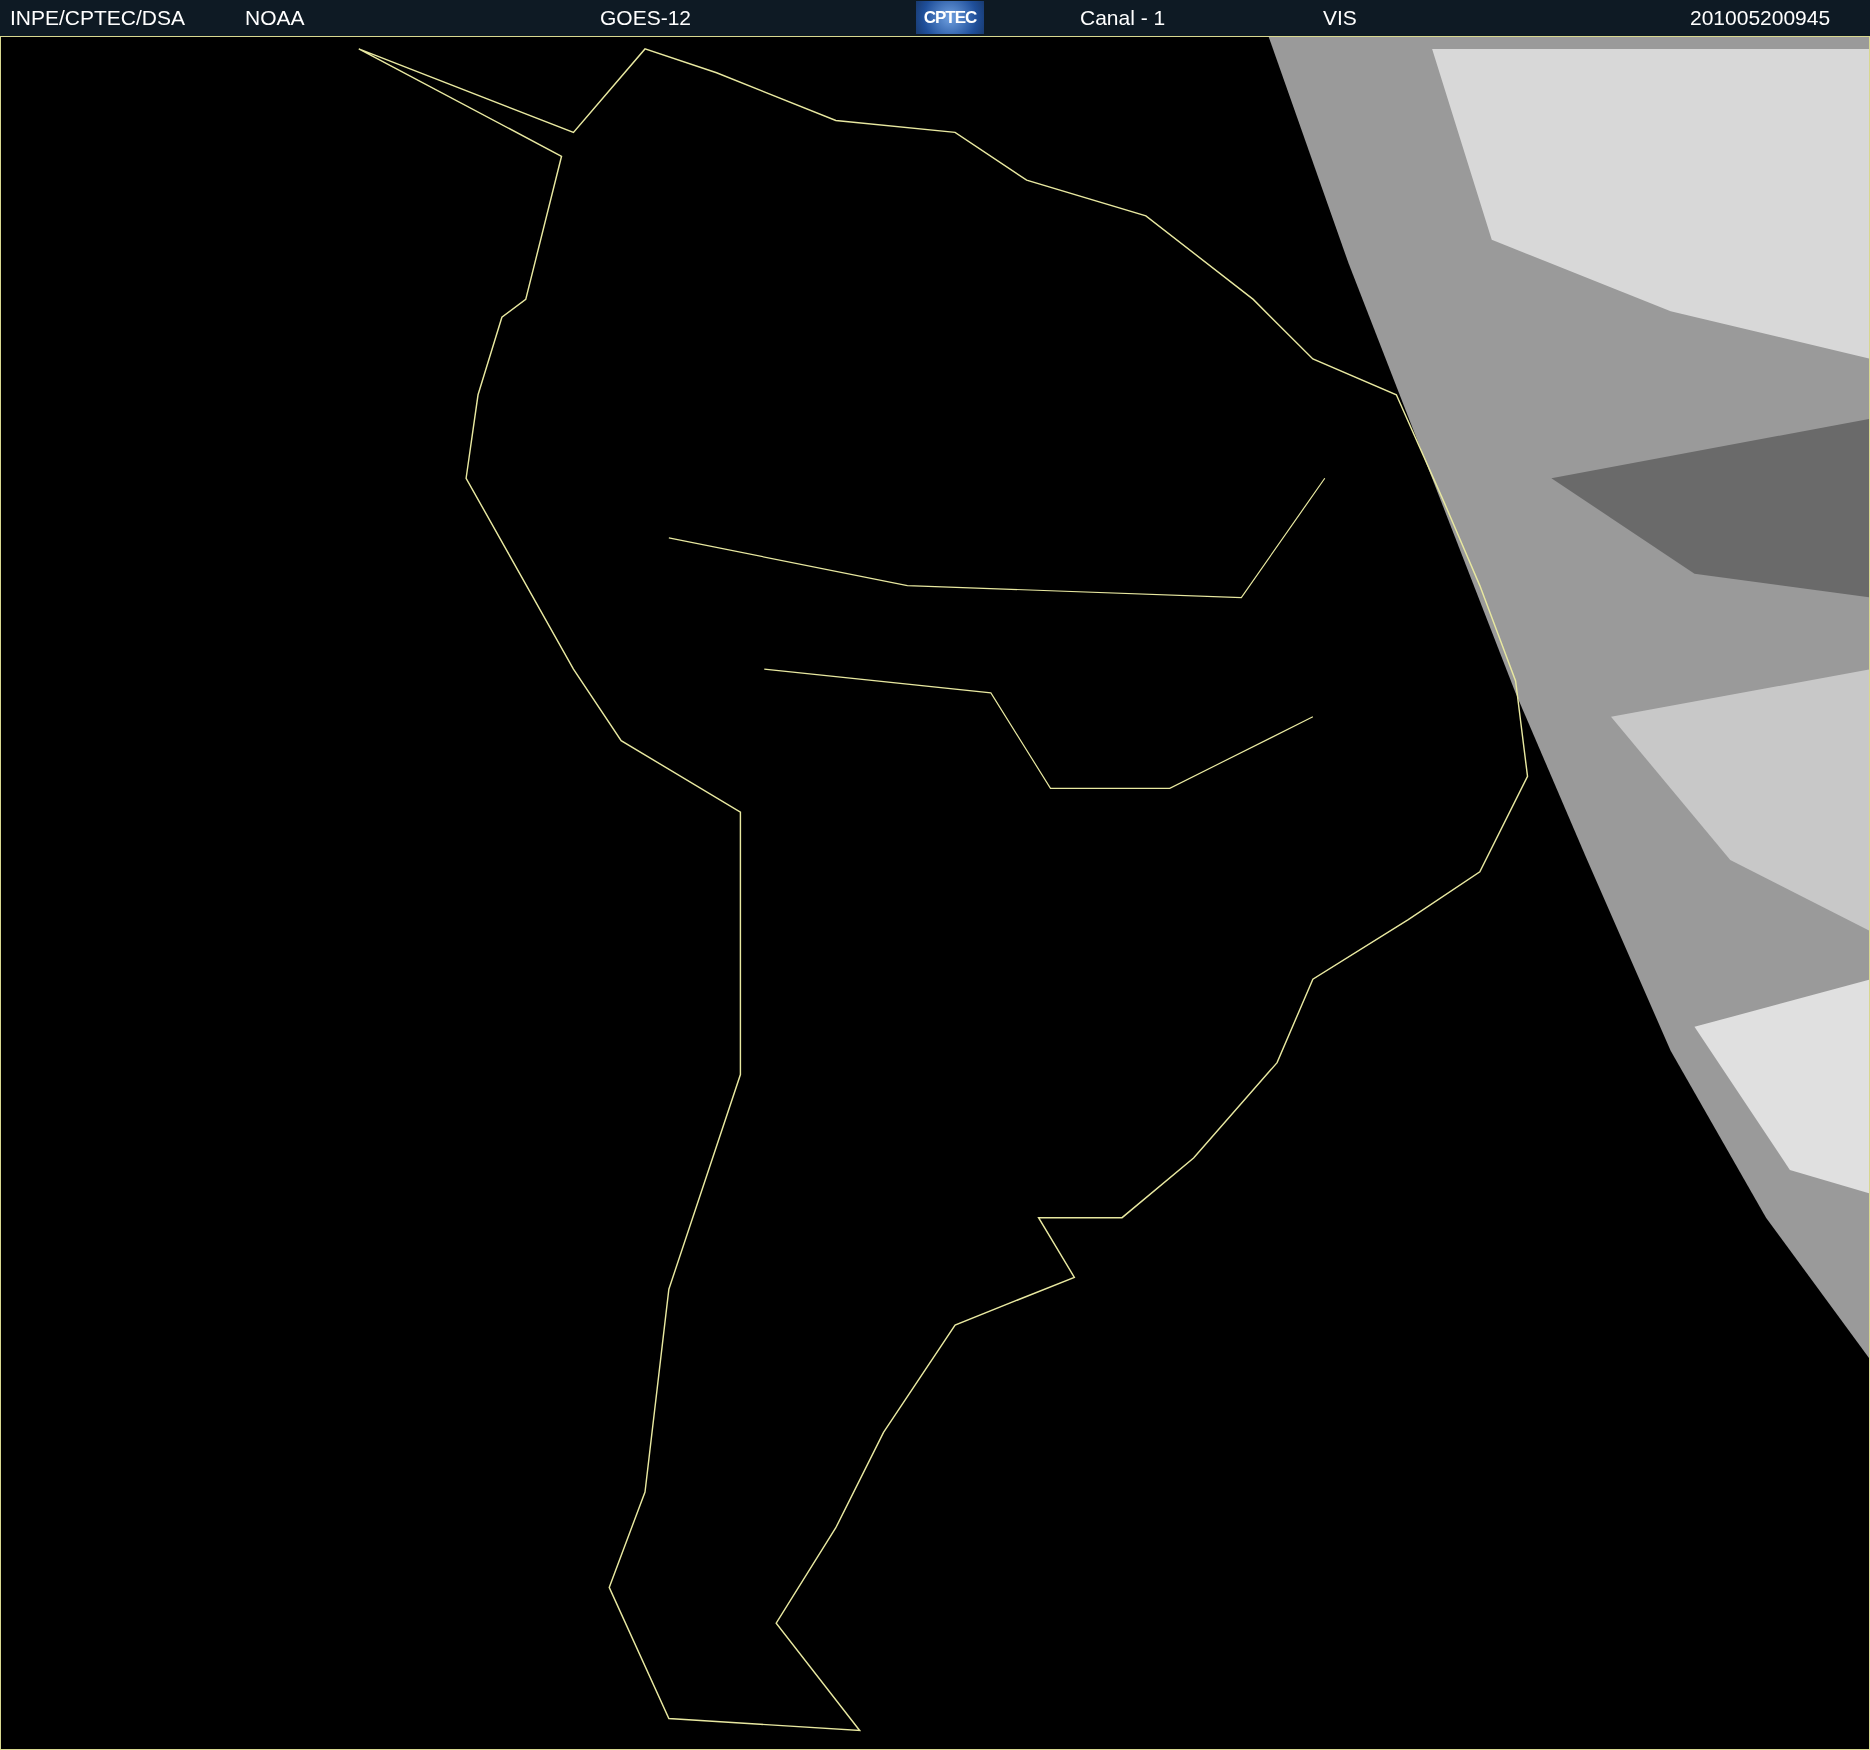 Image resolution: width=1870 pixels, height=1750 pixels. What do you see at coordinates (1340, 18) in the screenshot?
I see `header-label: VIS` at bounding box center [1340, 18].